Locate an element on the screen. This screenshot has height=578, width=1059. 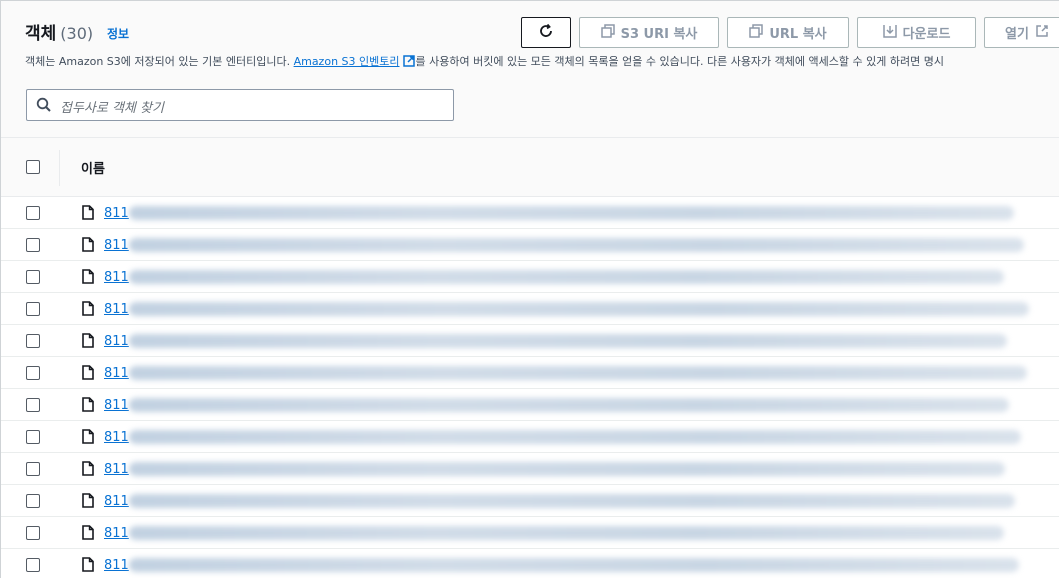
table-header: 이름 is located at coordinates (530, 167).